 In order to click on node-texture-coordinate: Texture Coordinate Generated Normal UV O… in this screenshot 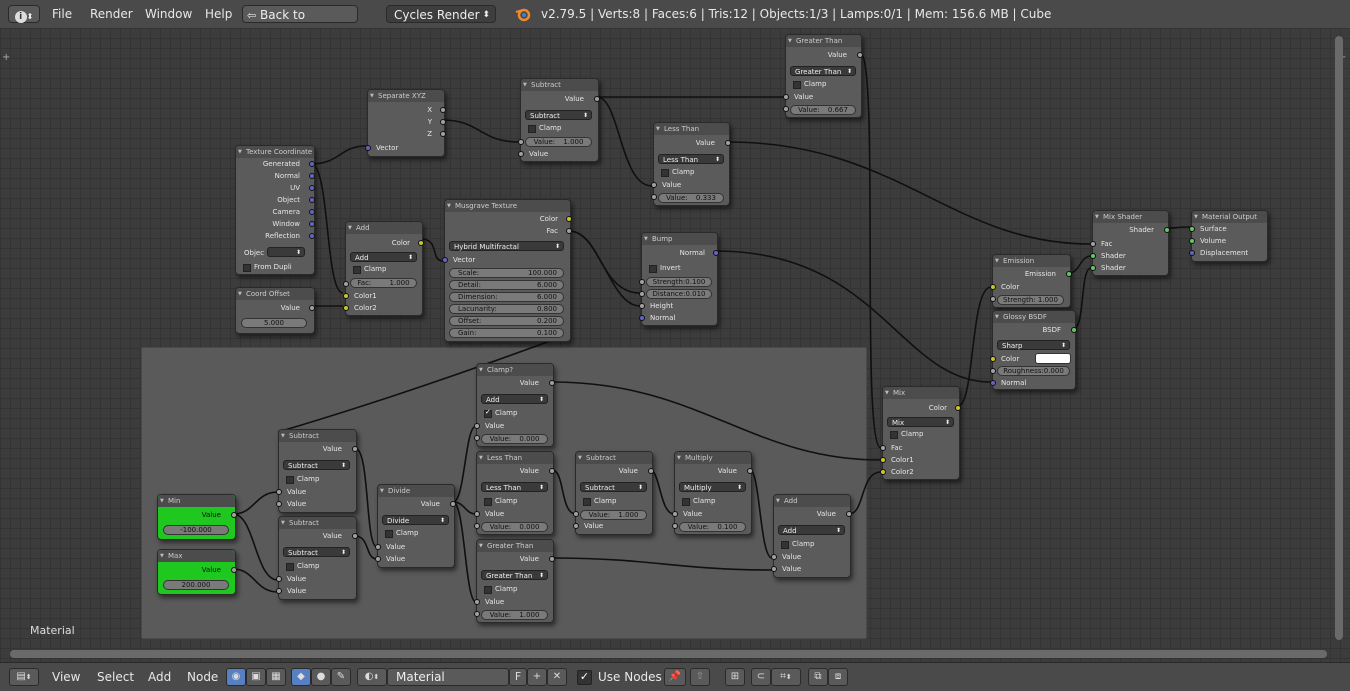, I will do `click(275, 210)`.